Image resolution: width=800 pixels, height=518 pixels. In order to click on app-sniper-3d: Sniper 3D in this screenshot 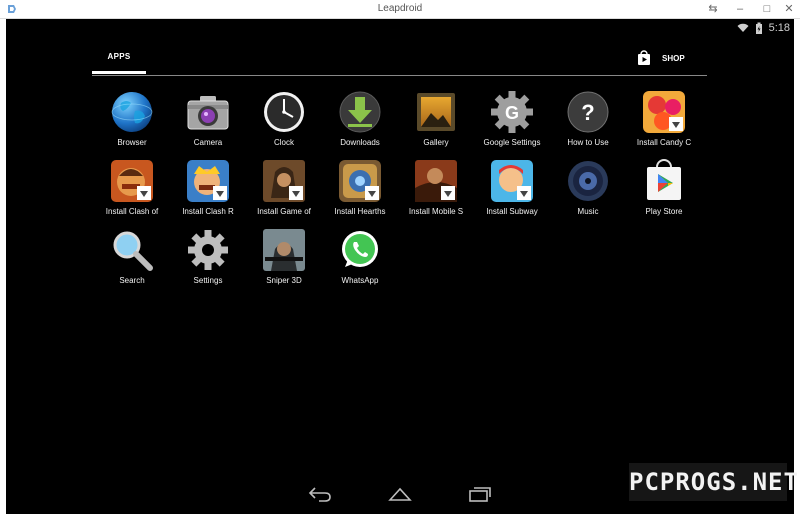, I will do `click(284, 256)`.